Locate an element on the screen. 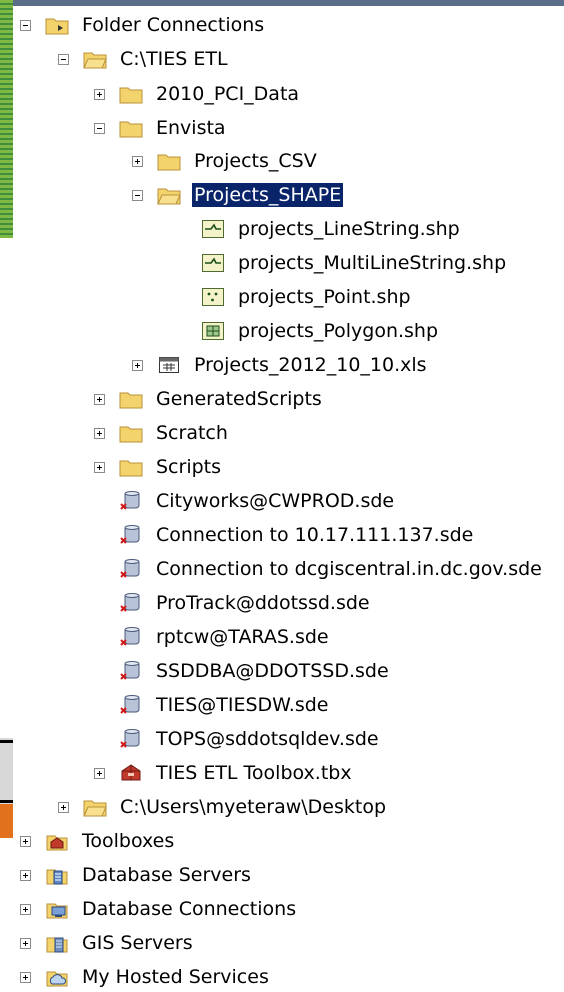 Image resolution: width=564 pixels, height=992 pixels. tree-node-sde-ssddba: SSDDBA@DDOTSSD.sde is located at coordinates (242, 671).